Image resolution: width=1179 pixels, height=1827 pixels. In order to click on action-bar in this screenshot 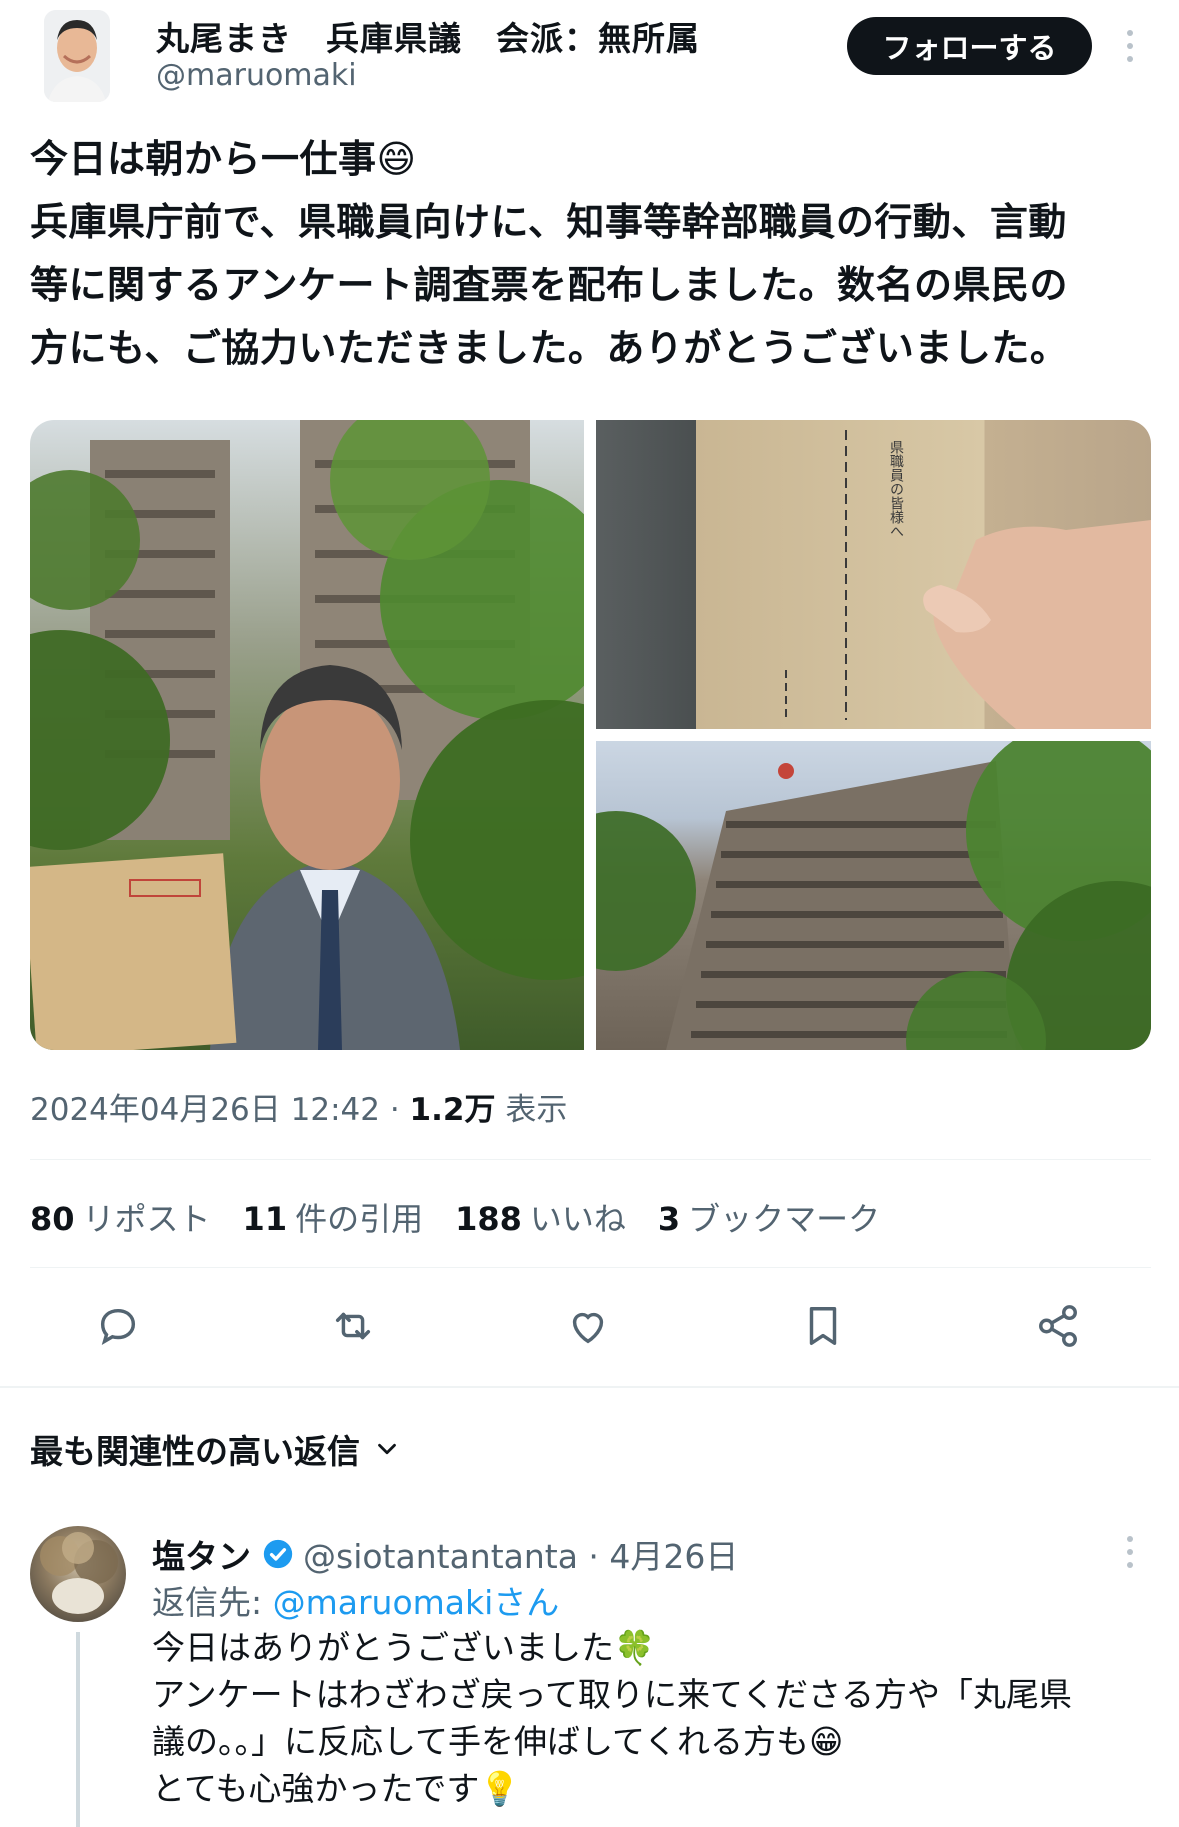, I will do `click(589, 1326)`.